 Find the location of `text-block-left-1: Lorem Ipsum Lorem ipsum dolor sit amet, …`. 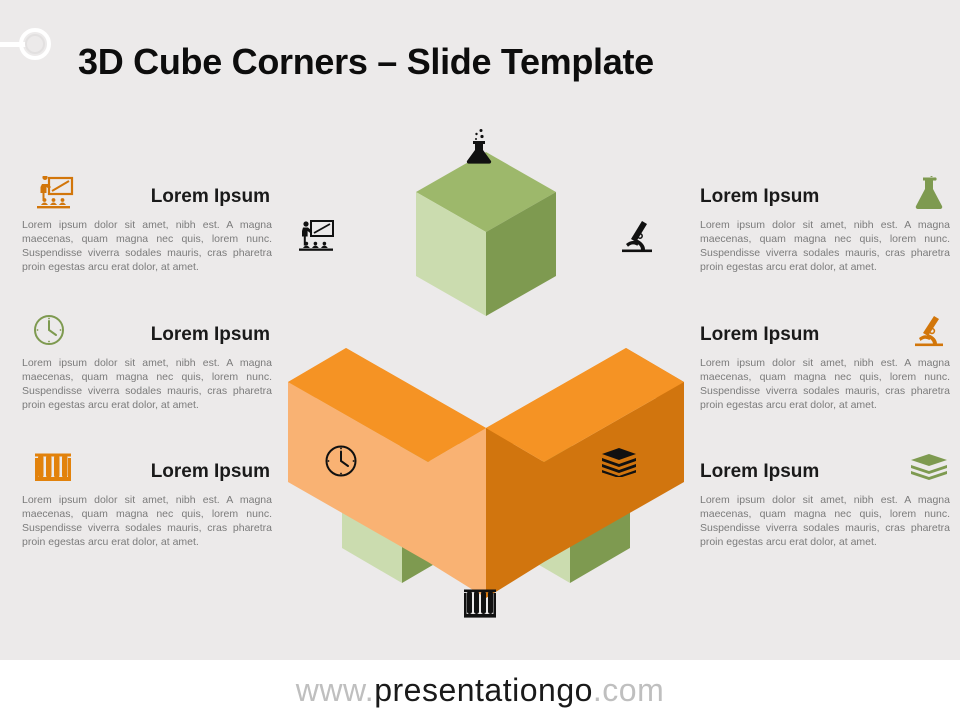

text-block-left-1: Lorem Ipsum Lorem ipsum dolor sit amet, … is located at coordinates (147, 225).